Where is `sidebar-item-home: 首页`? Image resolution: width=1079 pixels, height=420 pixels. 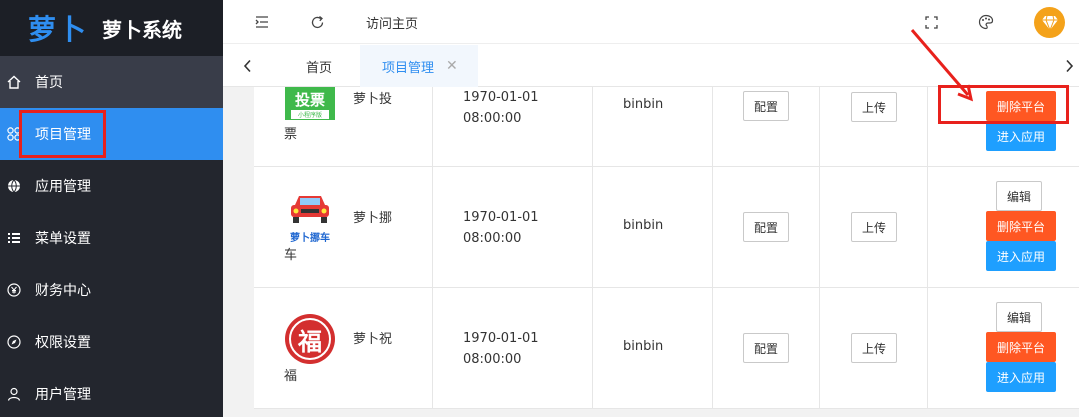
sidebar-item-home: 首页 is located at coordinates (111, 82).